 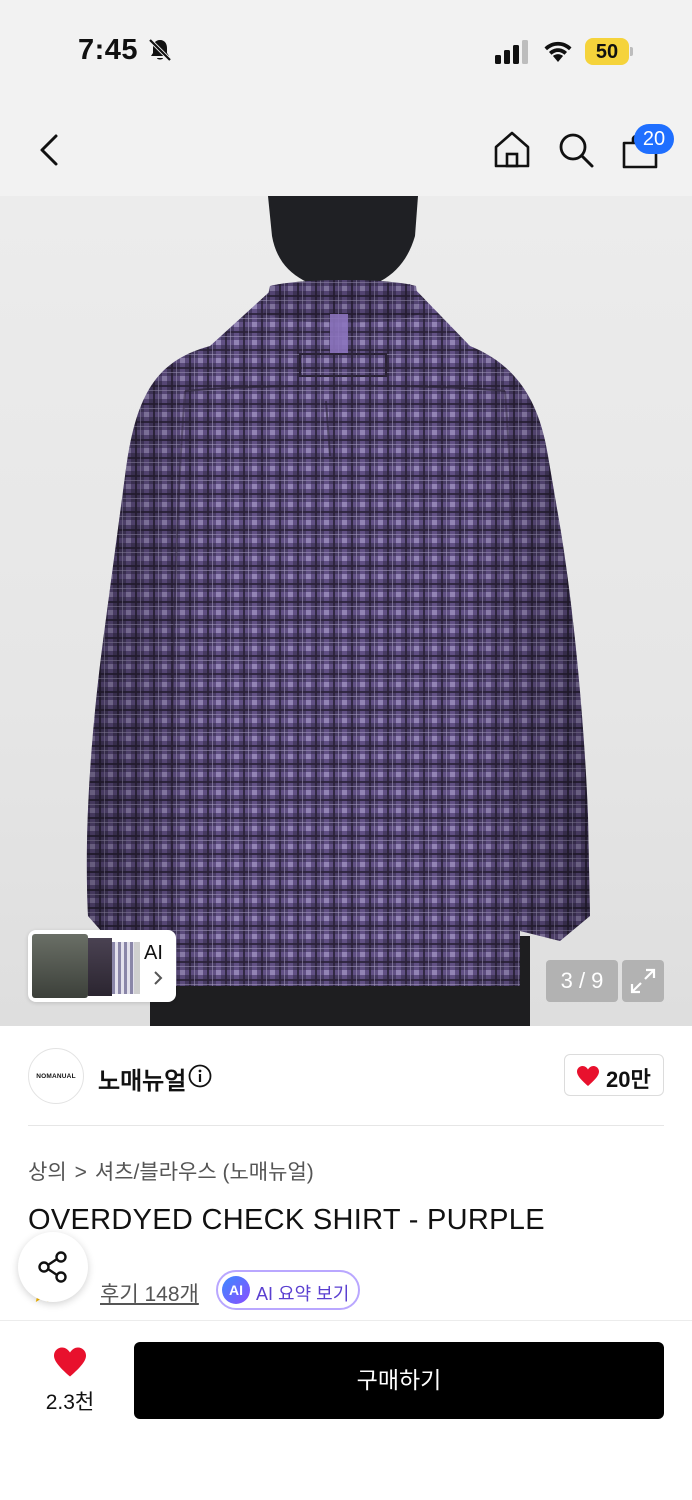 I want to click on share-button, so click(x=53, y=1267).